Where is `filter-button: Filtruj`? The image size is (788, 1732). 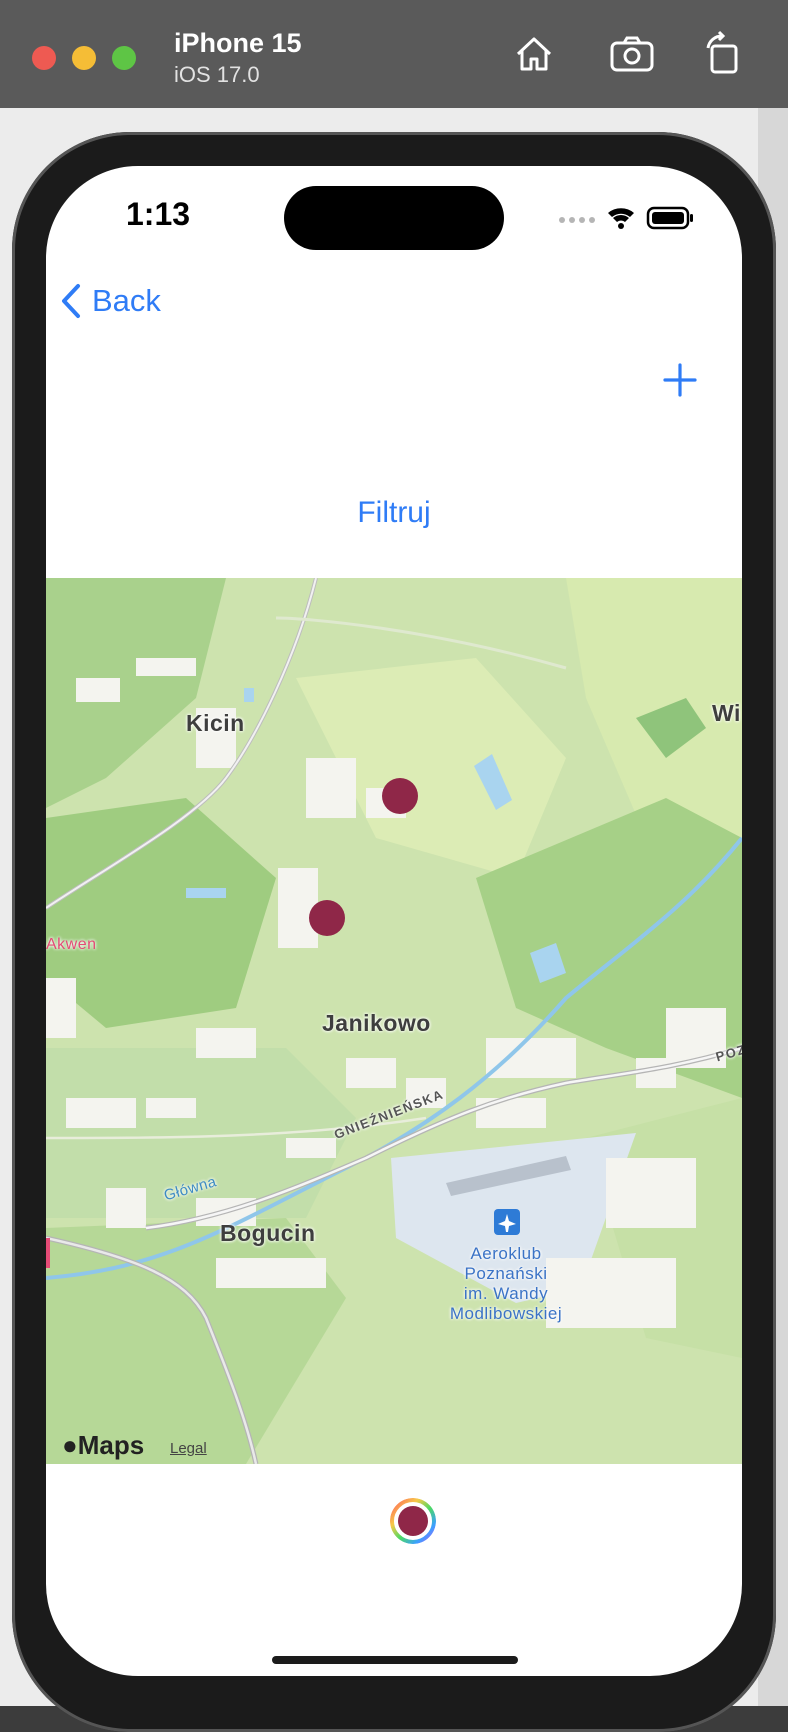
filter-button: Filtruj is located at coordinates (394, 513).